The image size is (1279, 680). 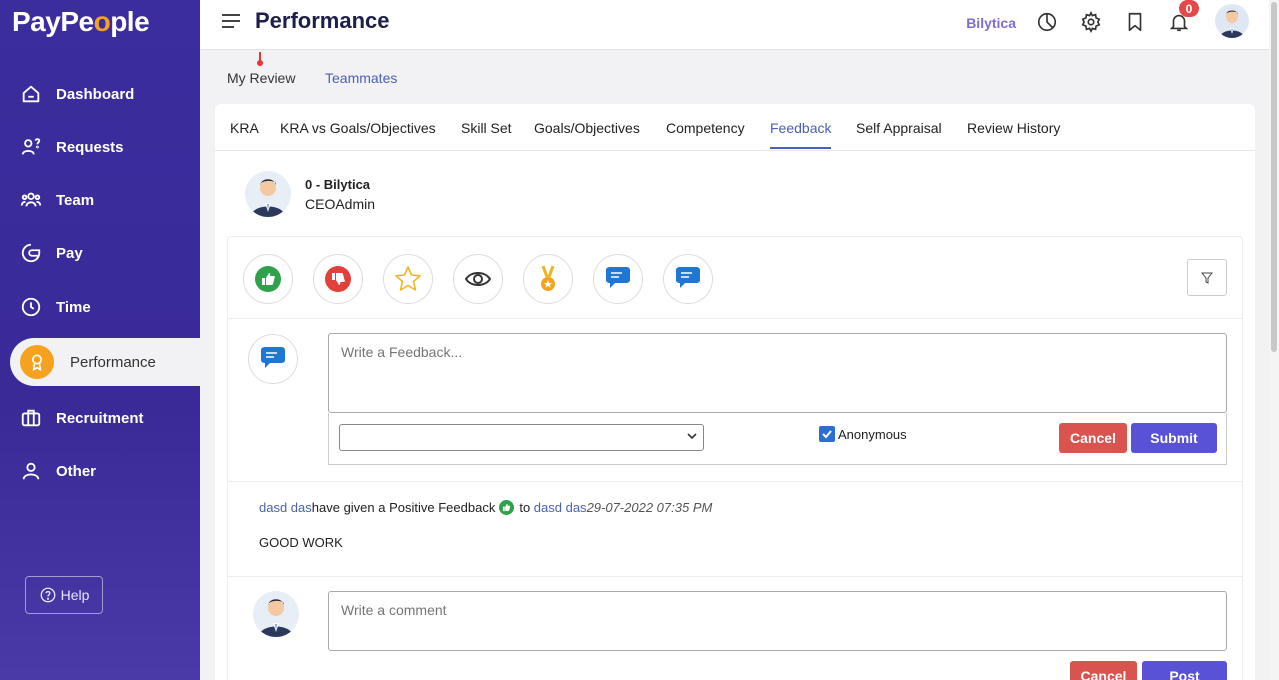 I want to click on anonymous-checkbox: Anonymous, so click(x=863, y=434).